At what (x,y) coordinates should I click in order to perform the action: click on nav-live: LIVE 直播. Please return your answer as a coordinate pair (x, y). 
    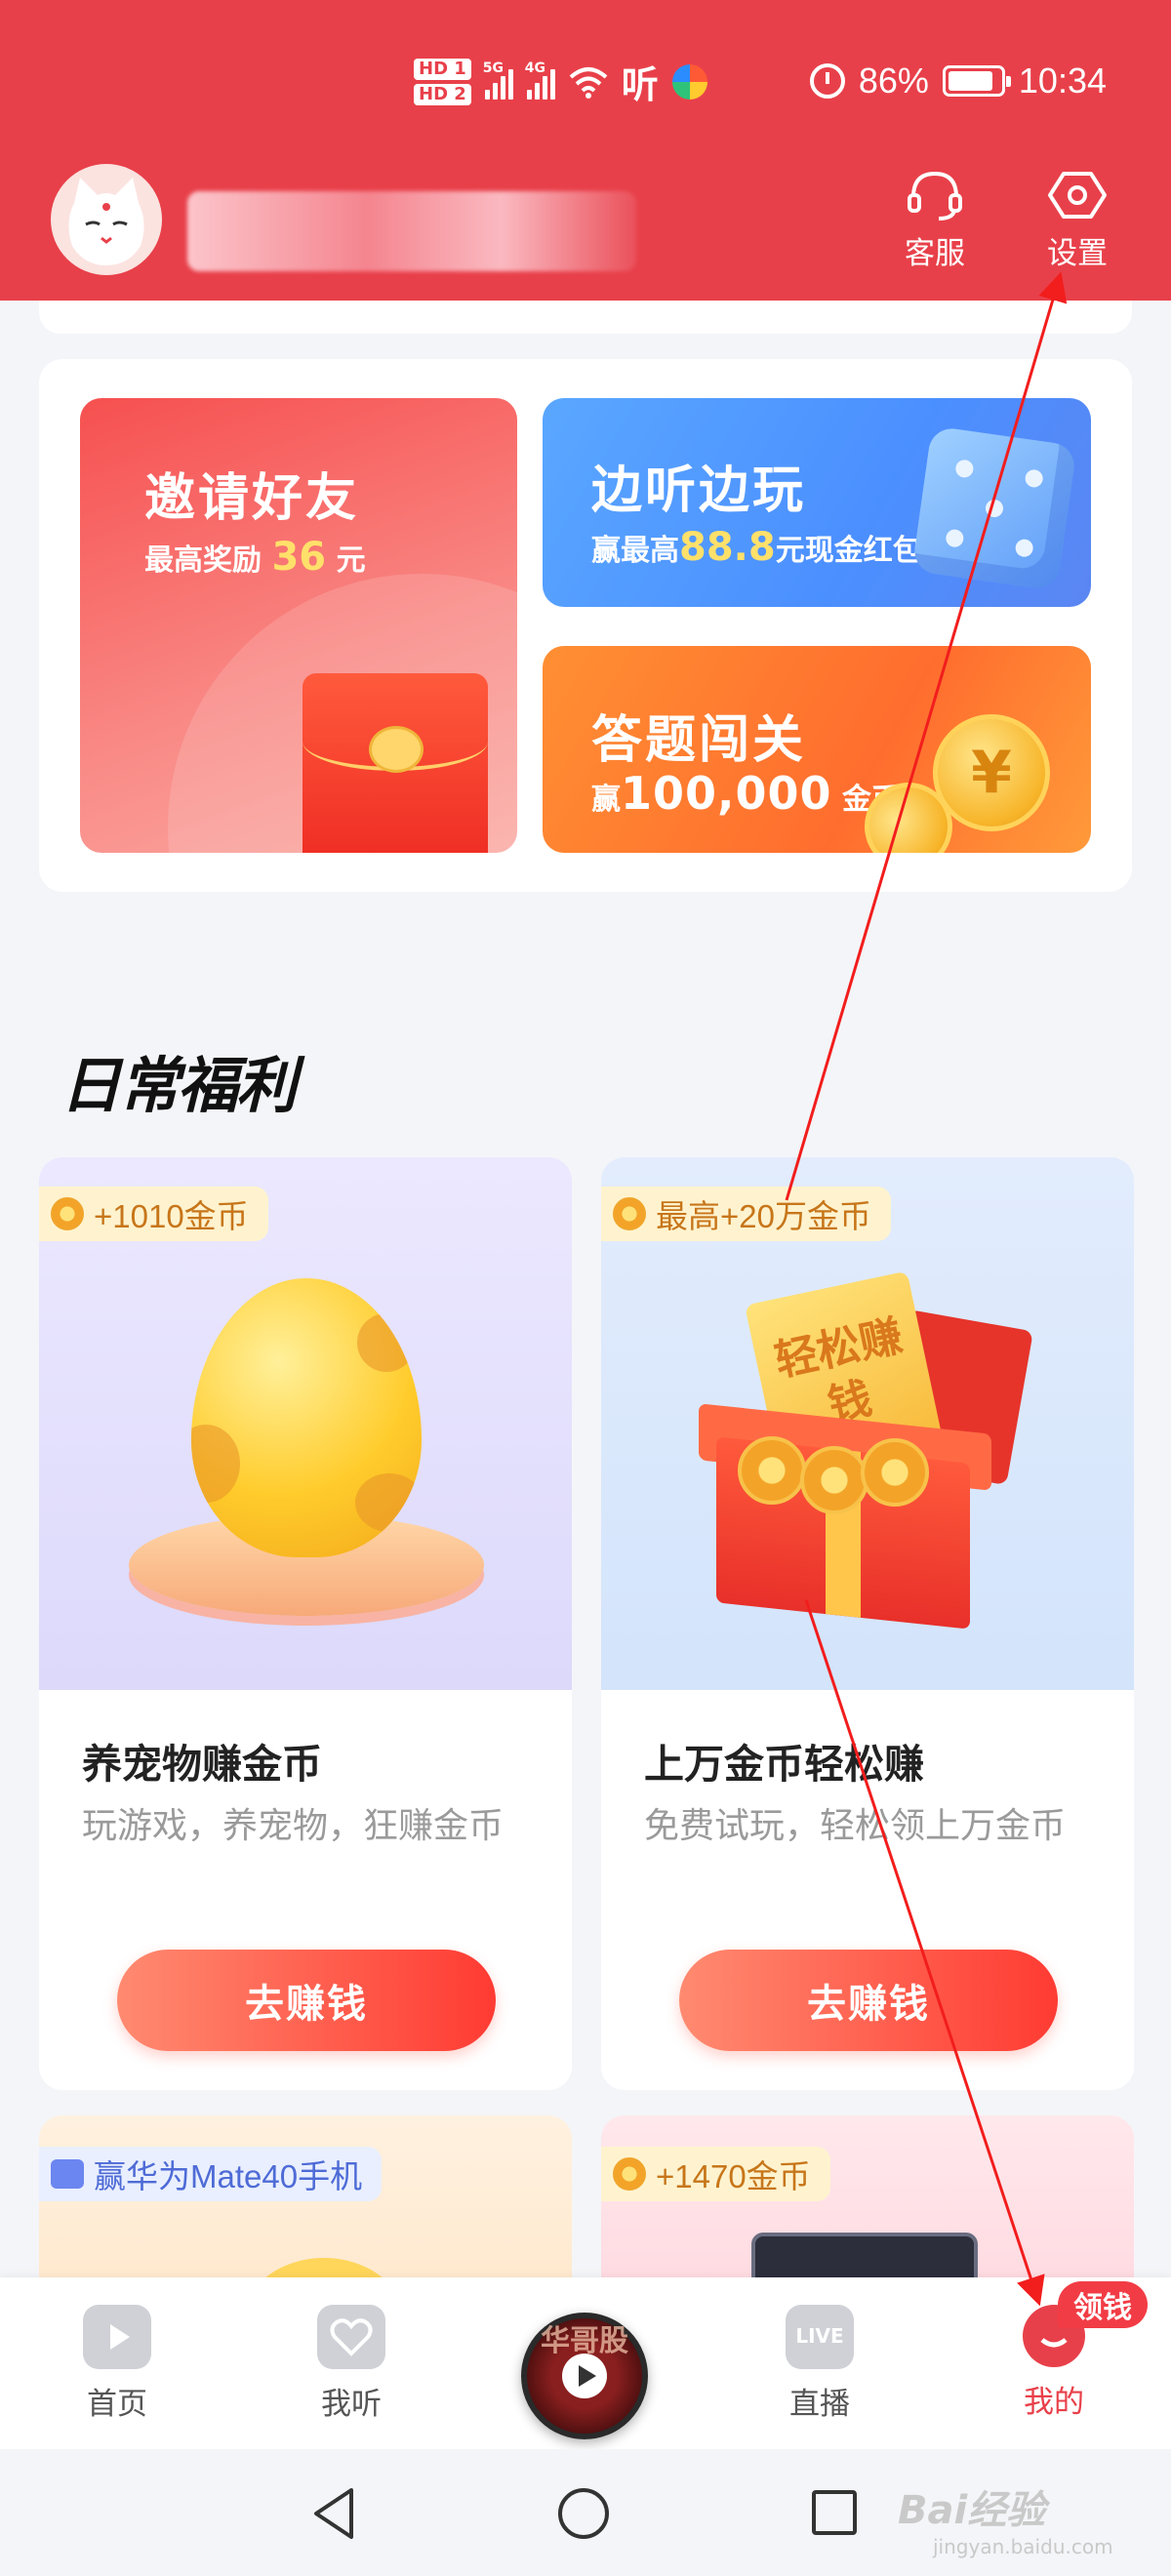
    Looking at the image, I should click on (819, 2364).